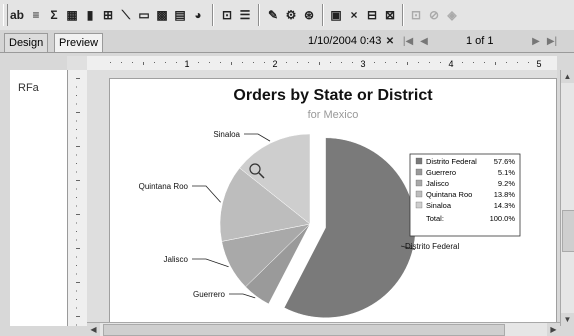  What do you see at coordinates (553, 329) in the screenshot?
I see `scroll-right-icon: ▶` at bounding box center [553, 329].